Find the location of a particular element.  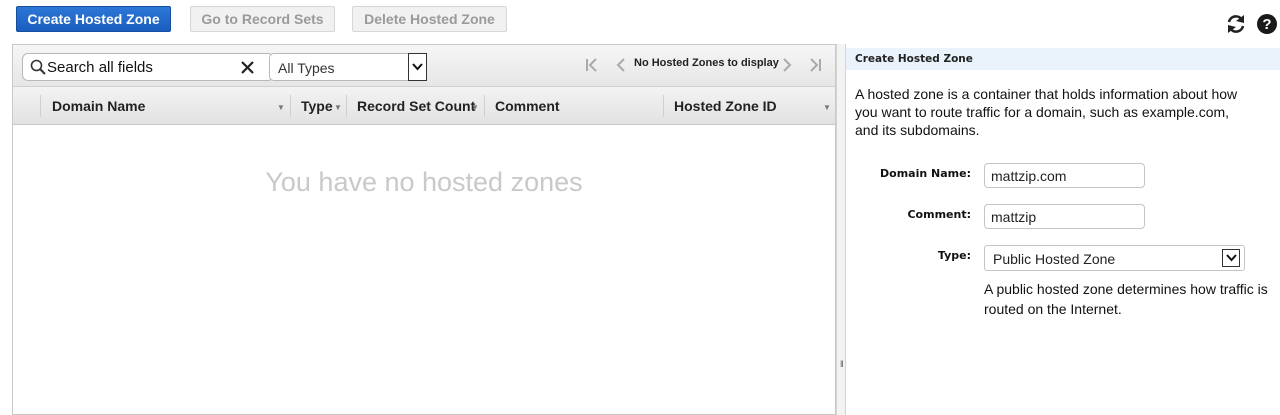

search-input is located at coordinates (144, 67).